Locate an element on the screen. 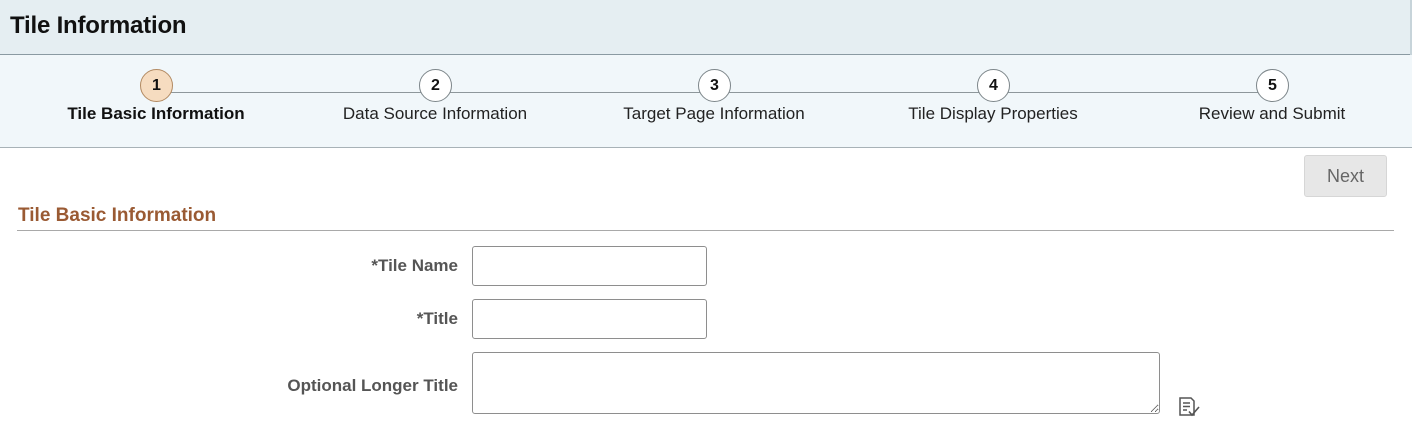 The width and height of the screenshot is (1412, 431). step-label: Data Source Information is located at coordinates (435, 113).